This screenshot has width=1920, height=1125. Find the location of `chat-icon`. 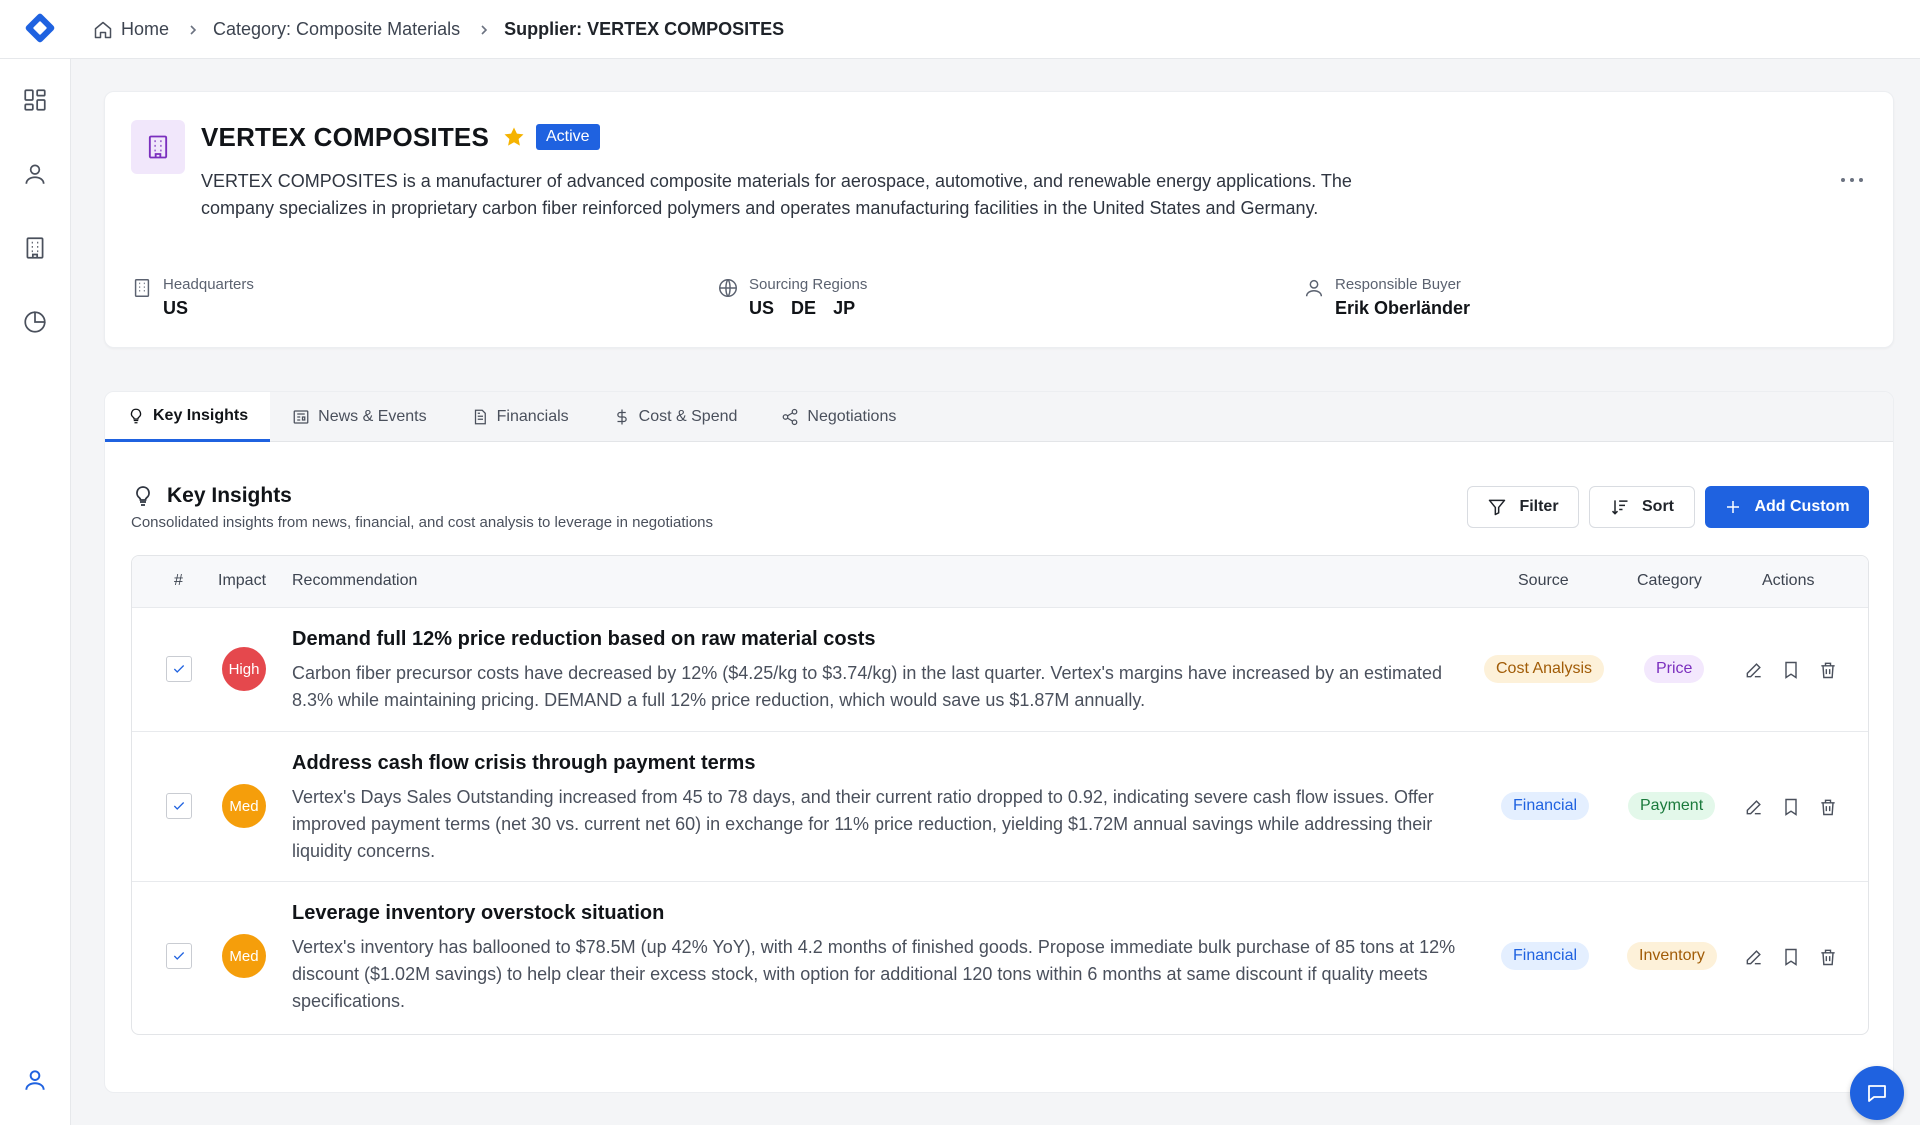

chat-icon is located at coordinates (1877, 1093).